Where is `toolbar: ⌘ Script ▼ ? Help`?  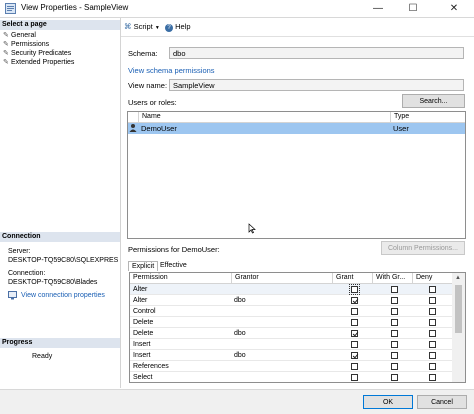 toolbar: ⌘ Script ▼ ? Help is located at coordinates (297, 27).